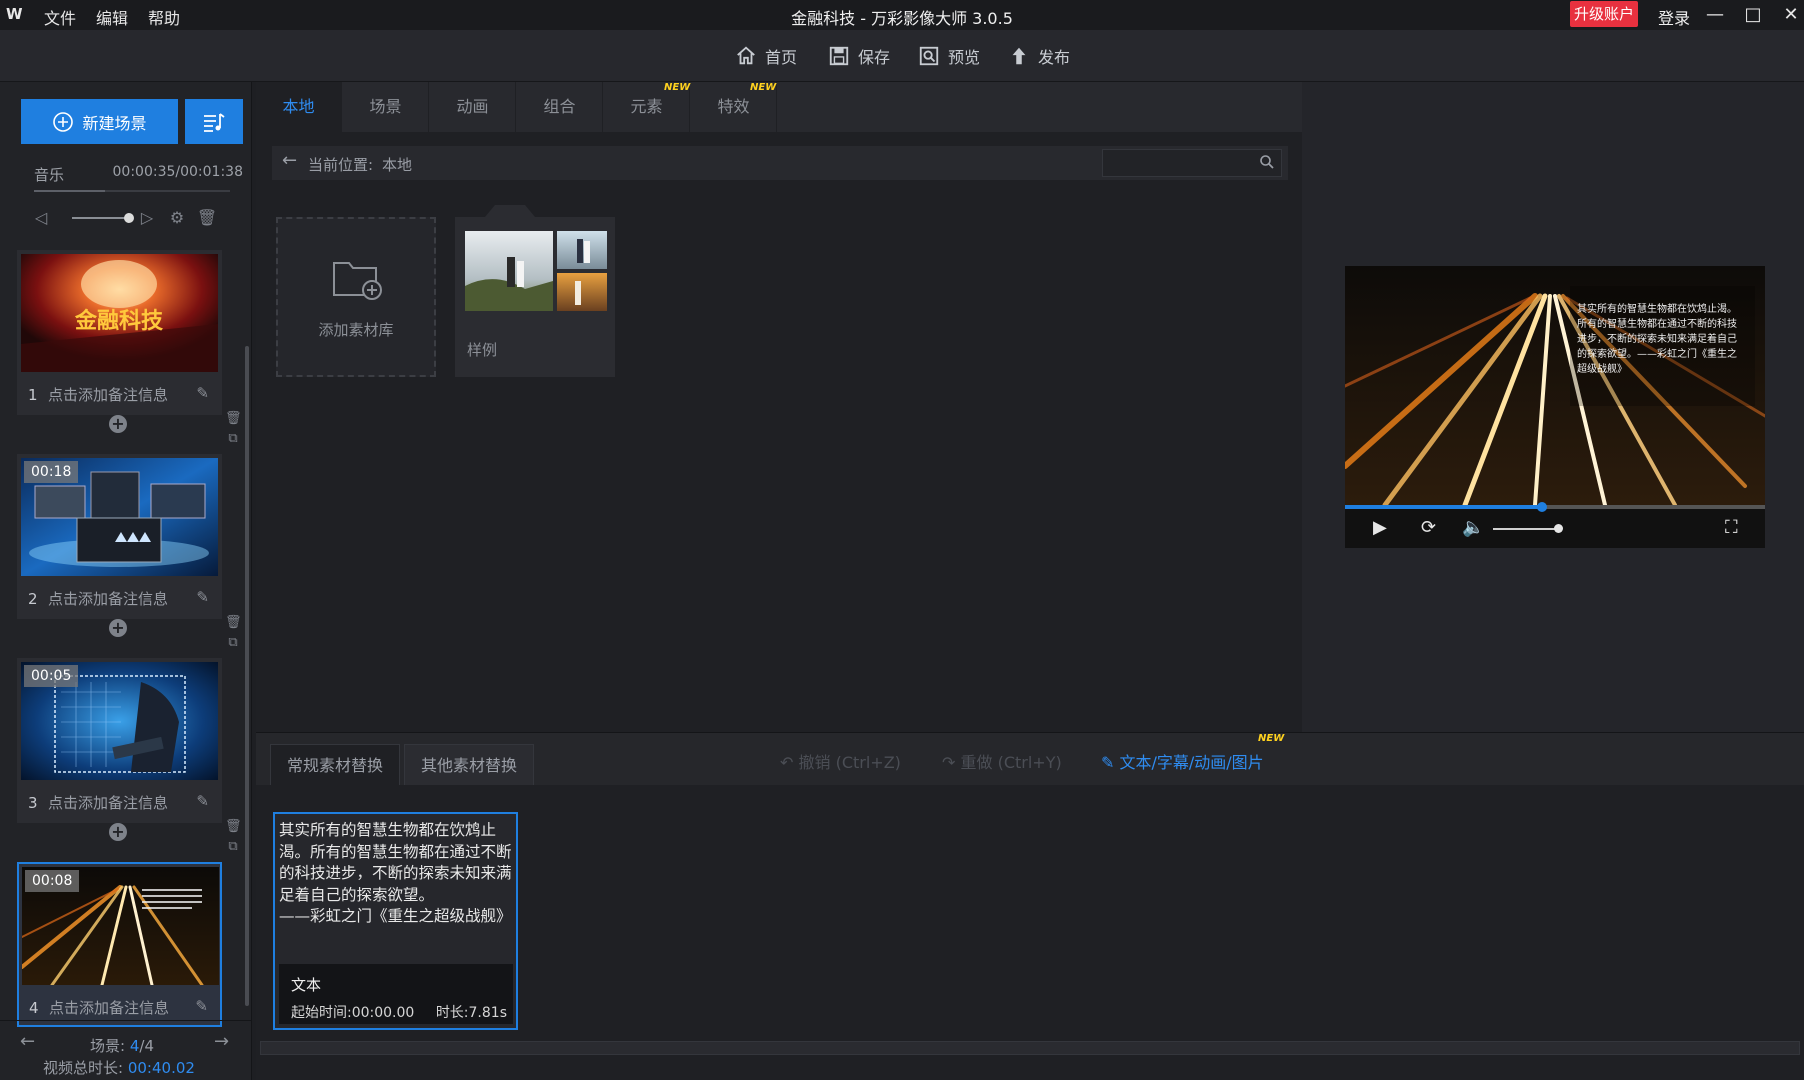 This screenshot has width=1804, height=1080. What do you see at coordinates (119, 944) in the screenshot?
I see `scene-card-active: 00:08 4 点击添加备注信息 ✎` at bounding box center [119, 944].